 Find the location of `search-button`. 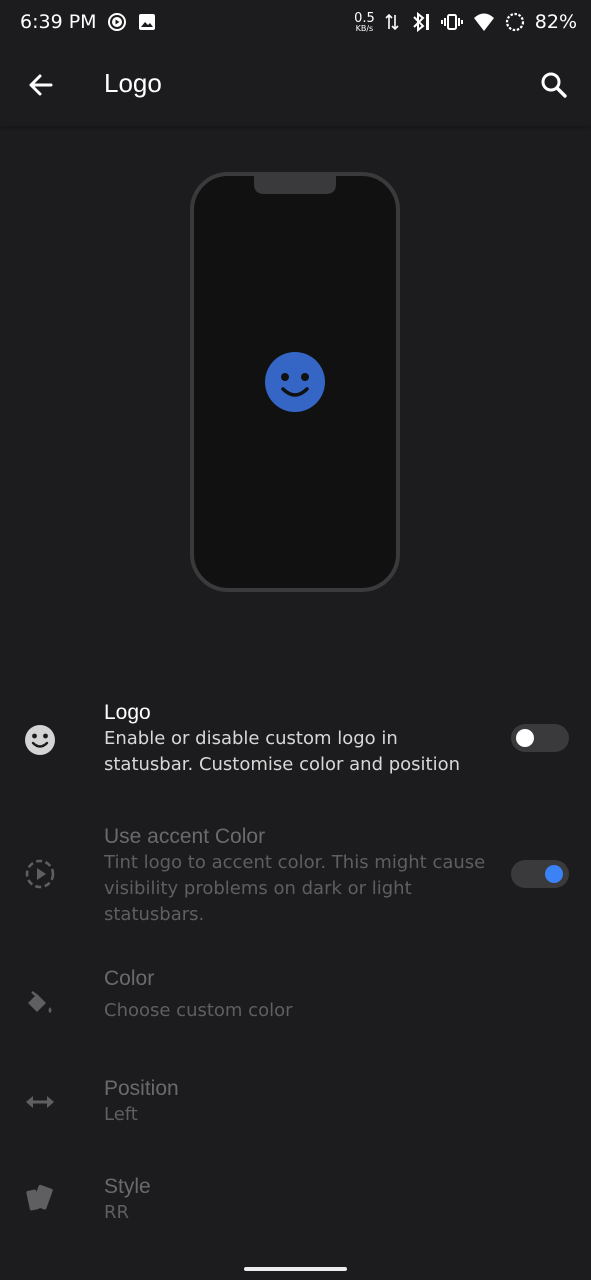

search-button is located at coordinates (554, 85).